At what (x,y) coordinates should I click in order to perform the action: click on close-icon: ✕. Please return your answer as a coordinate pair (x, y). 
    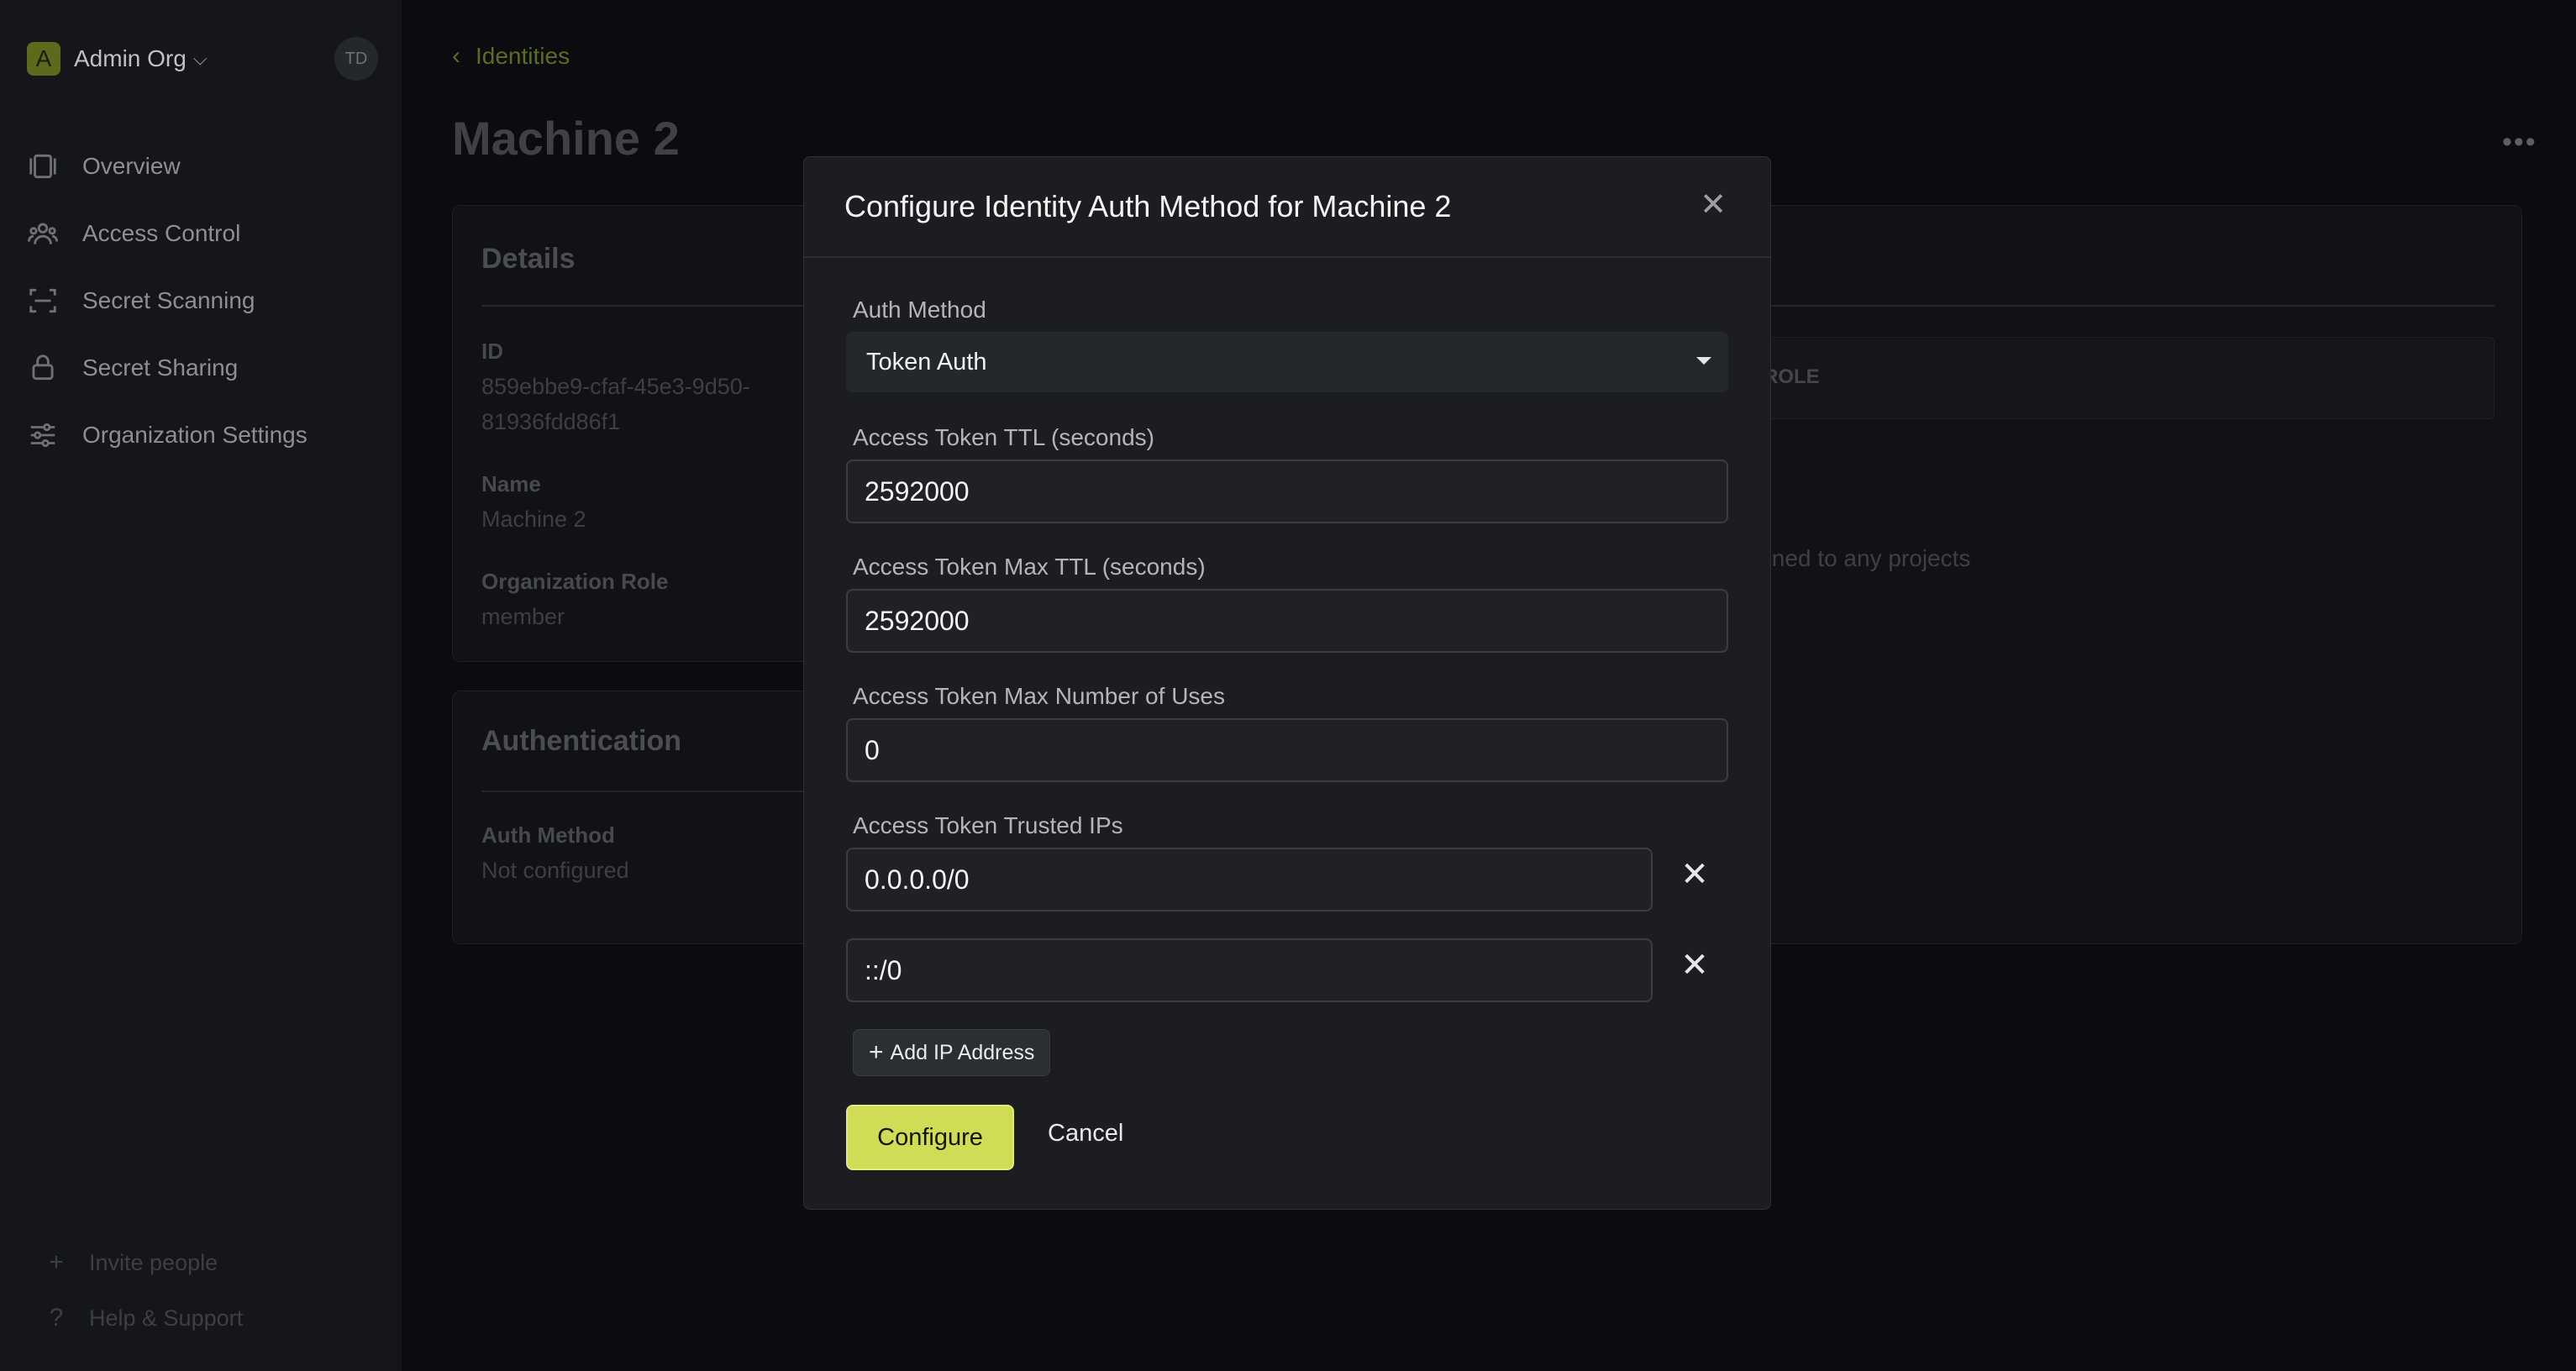
    Looking at the image, I should click on (1713, 204).